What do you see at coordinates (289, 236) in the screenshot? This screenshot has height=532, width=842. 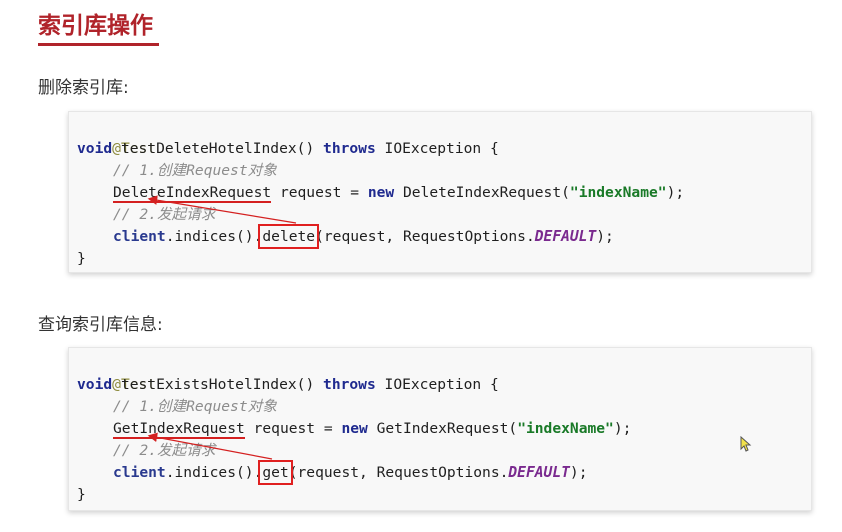 I see `highlighted-method: delete` at bounding box center [289, 236].